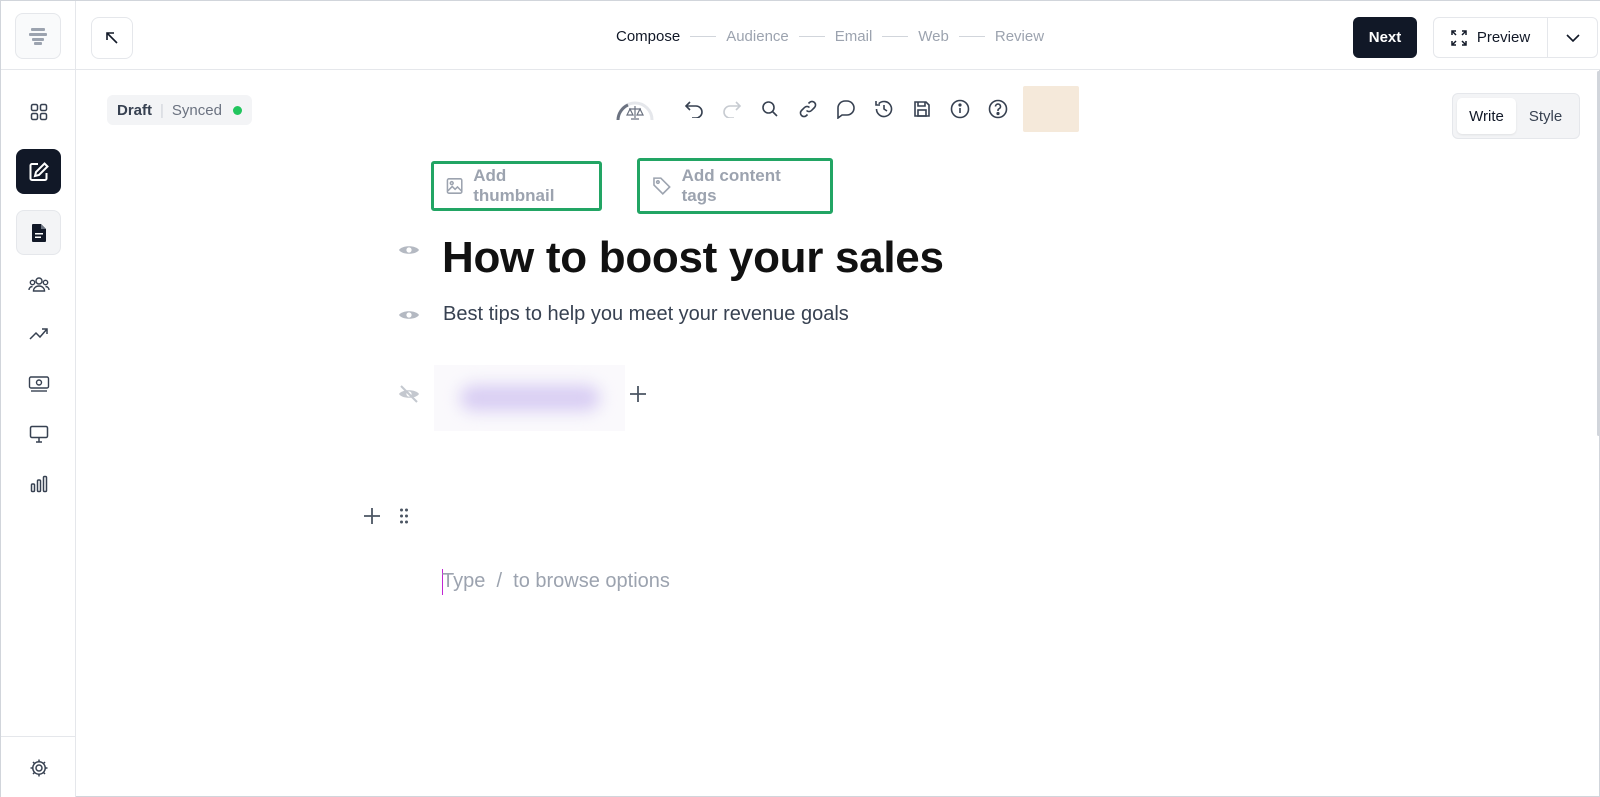 The height and width of the screenshot is (797, 1600). I want to click on monetize-icon, so click(38, 383).